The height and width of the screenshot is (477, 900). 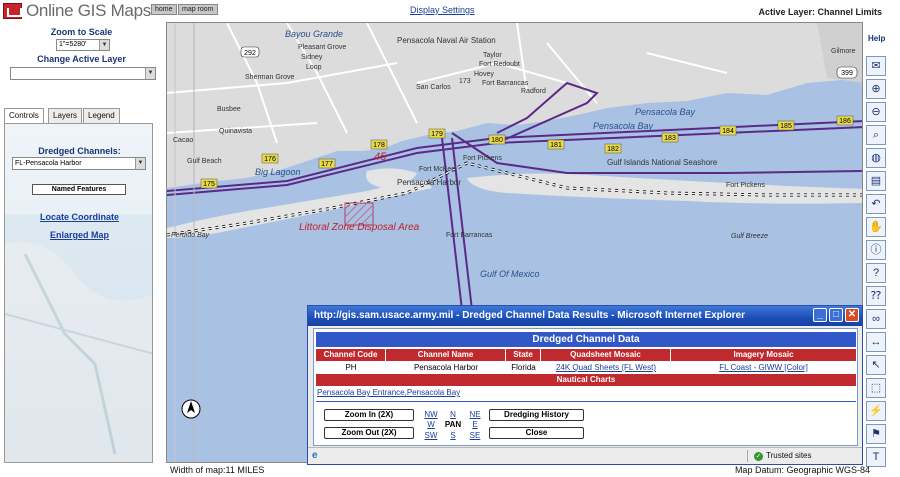 I want to click on mile-marker: 183, so click(x=670, y=137).